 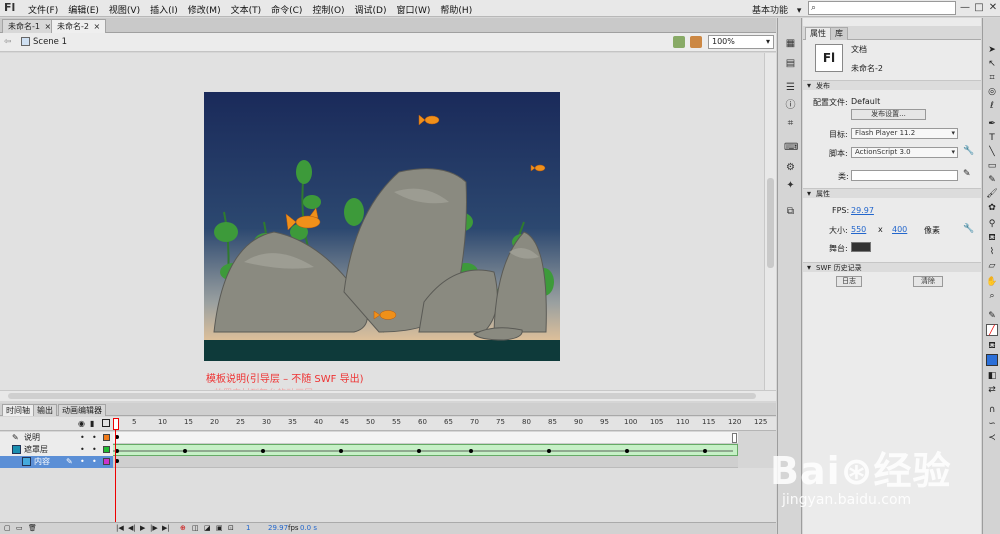 What do you see at coordinates (97, 26) in the screenshot?
I see `close-icon: ×` at bounding box center [97, 26].